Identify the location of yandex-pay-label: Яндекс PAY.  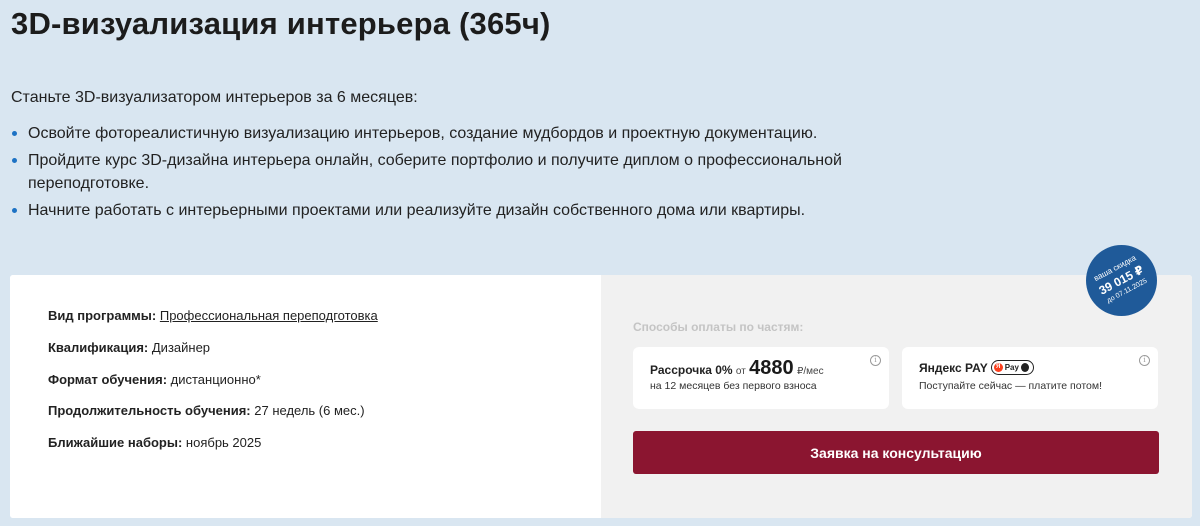
(953, 368).